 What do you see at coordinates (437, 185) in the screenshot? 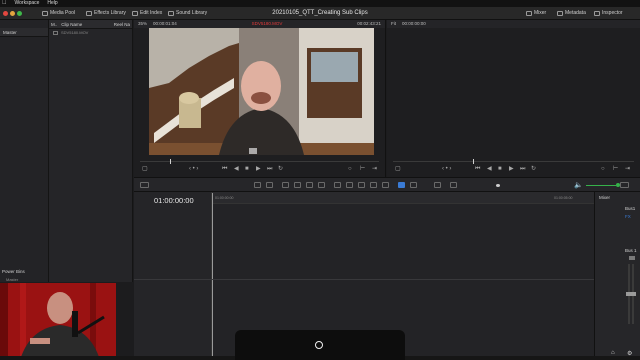
I see `zoom-detail-icon` at bounding box center [437, 185].